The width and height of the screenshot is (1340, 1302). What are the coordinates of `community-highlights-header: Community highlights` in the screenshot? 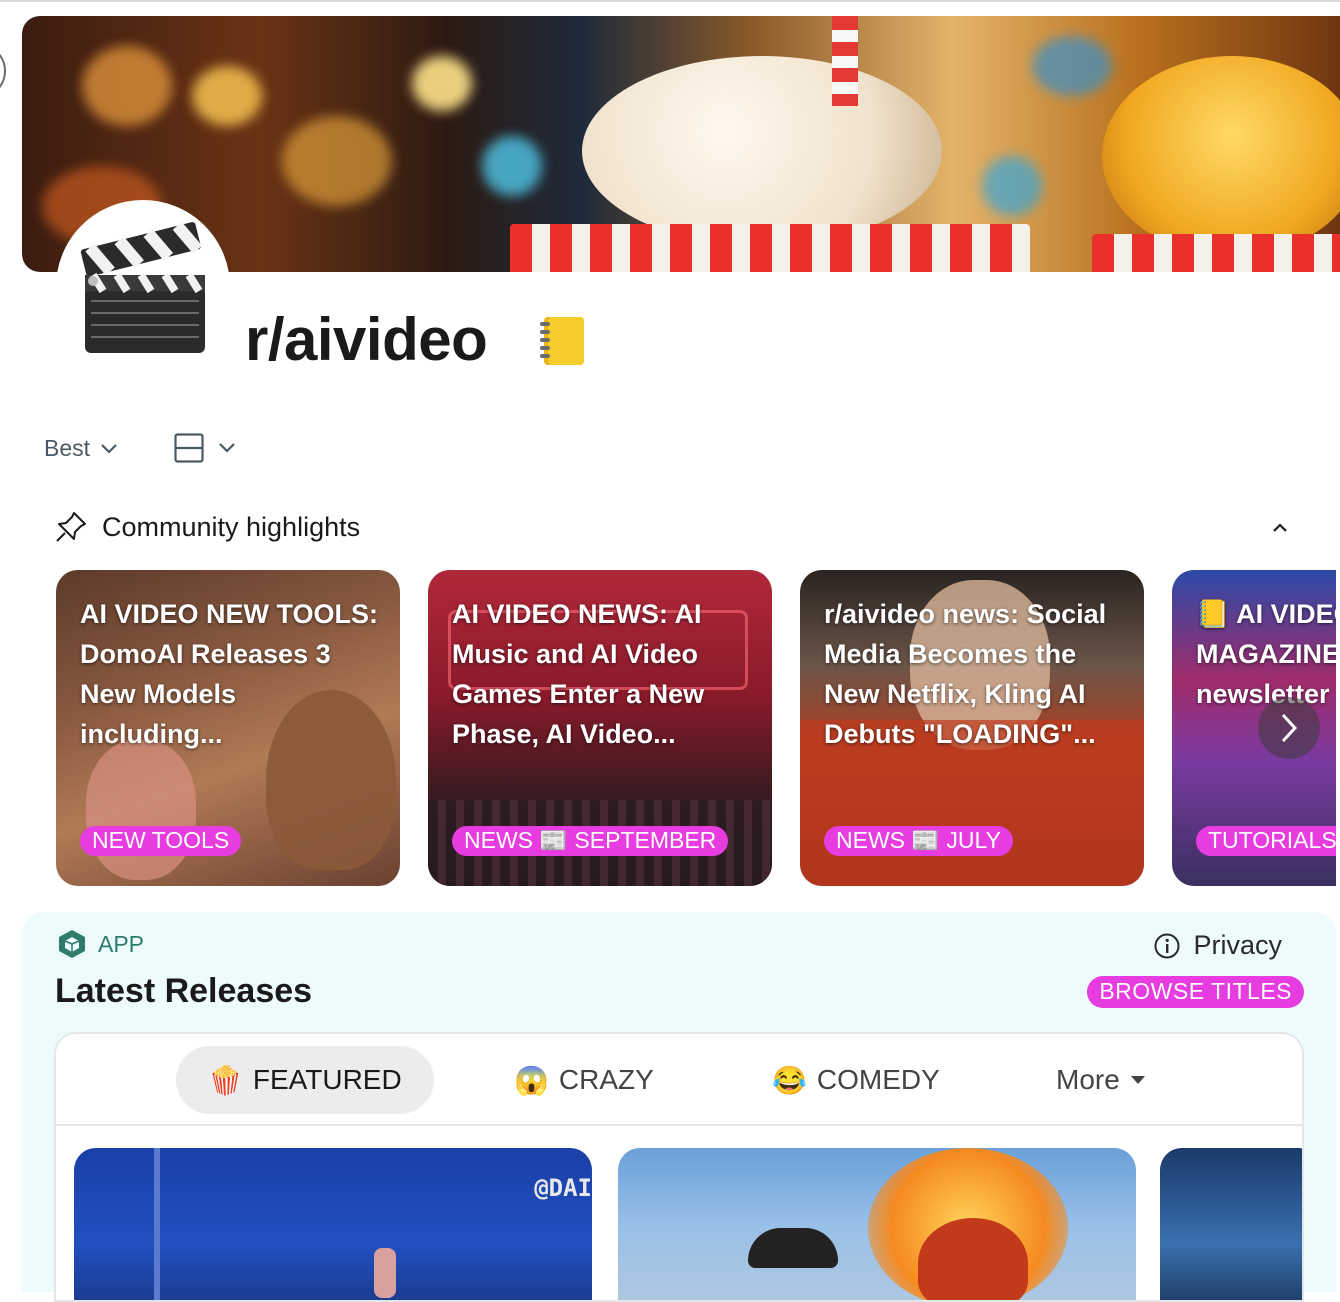 It's located at (207, 527).